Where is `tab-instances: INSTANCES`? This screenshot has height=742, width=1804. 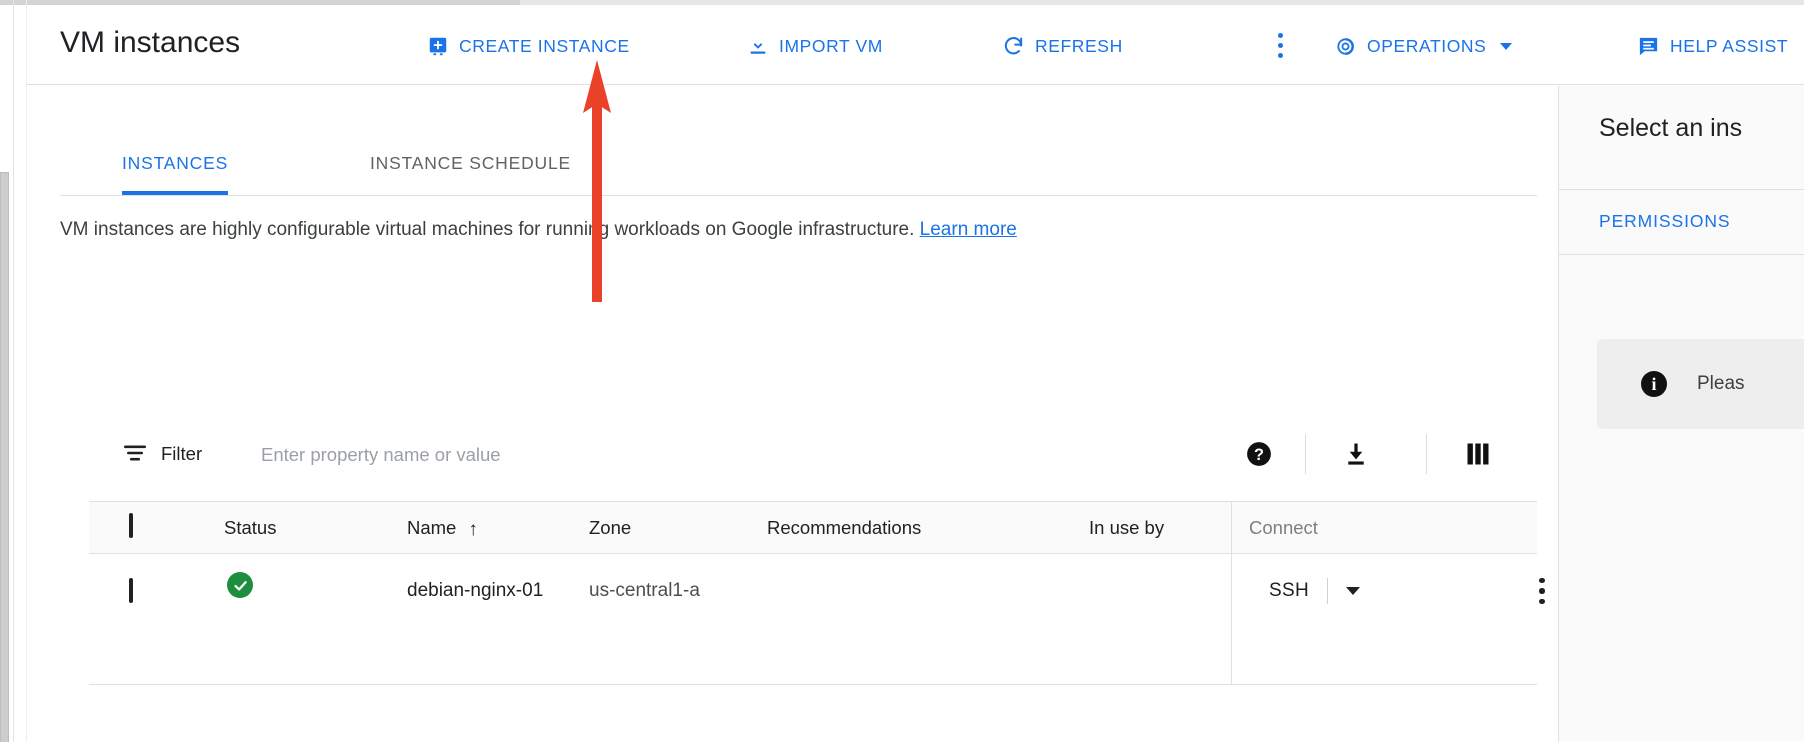
tab-instances: INSTANCES is located at coordinates (175, 169).